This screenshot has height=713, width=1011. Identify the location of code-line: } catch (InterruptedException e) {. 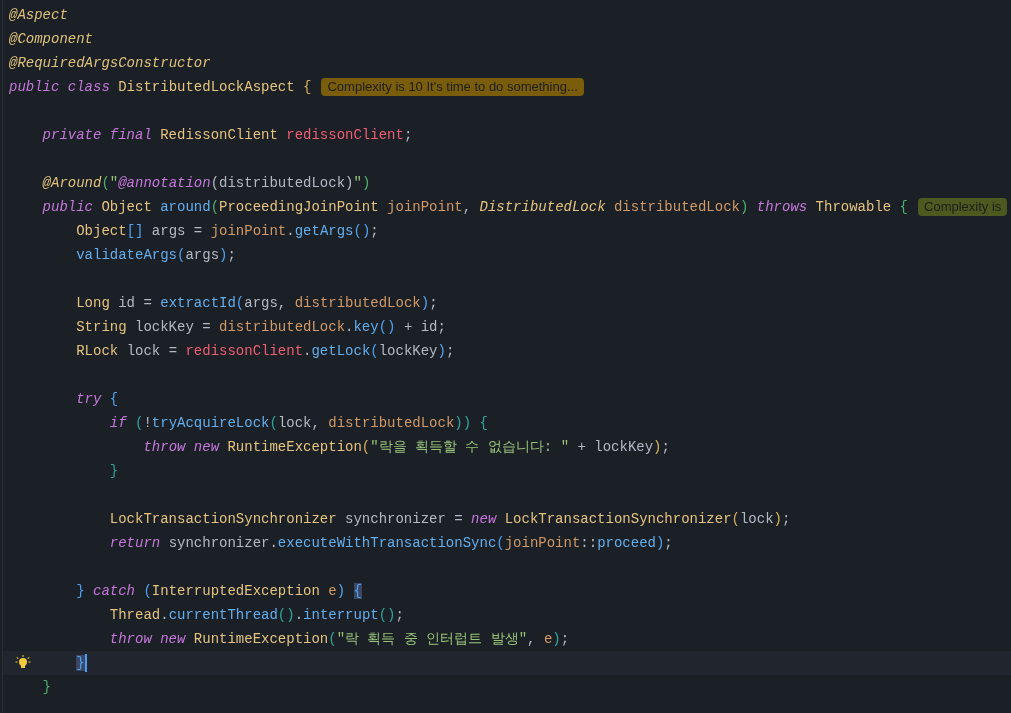
(218, 591).